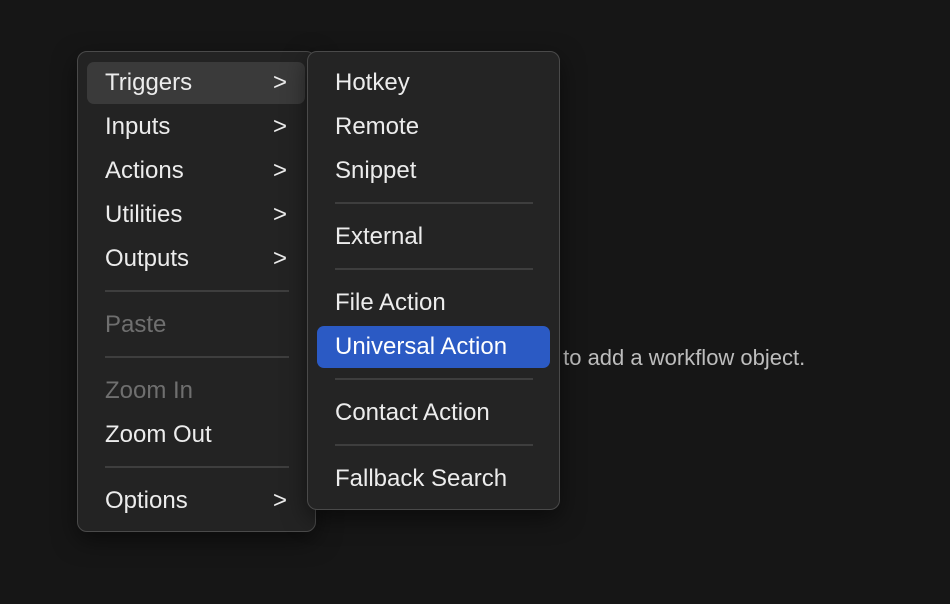 The image size is (950, 604). What do you see at coordinates (433, 303) in the screenshot?
I see `submenu-item-file-action: File Action` at bounding box center [433, 303].